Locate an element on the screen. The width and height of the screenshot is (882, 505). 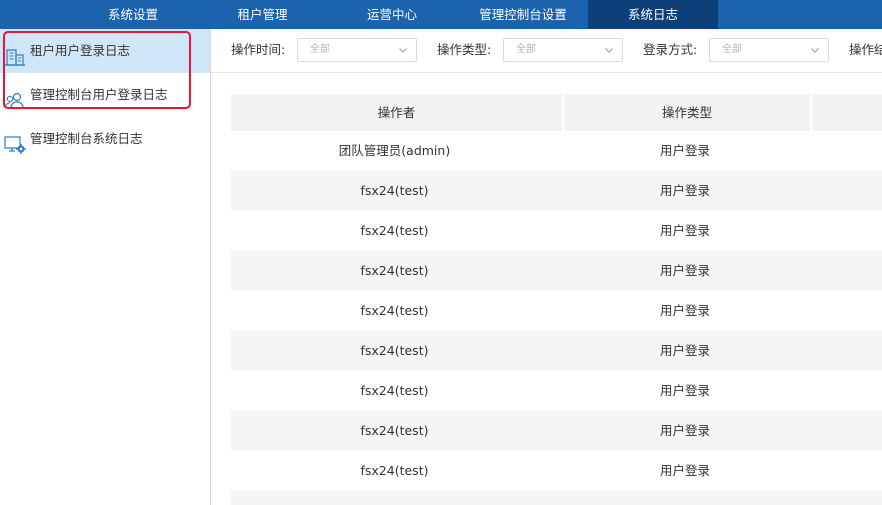
tab-system-settings: 系统设置 is located at coordinates (133, 14).